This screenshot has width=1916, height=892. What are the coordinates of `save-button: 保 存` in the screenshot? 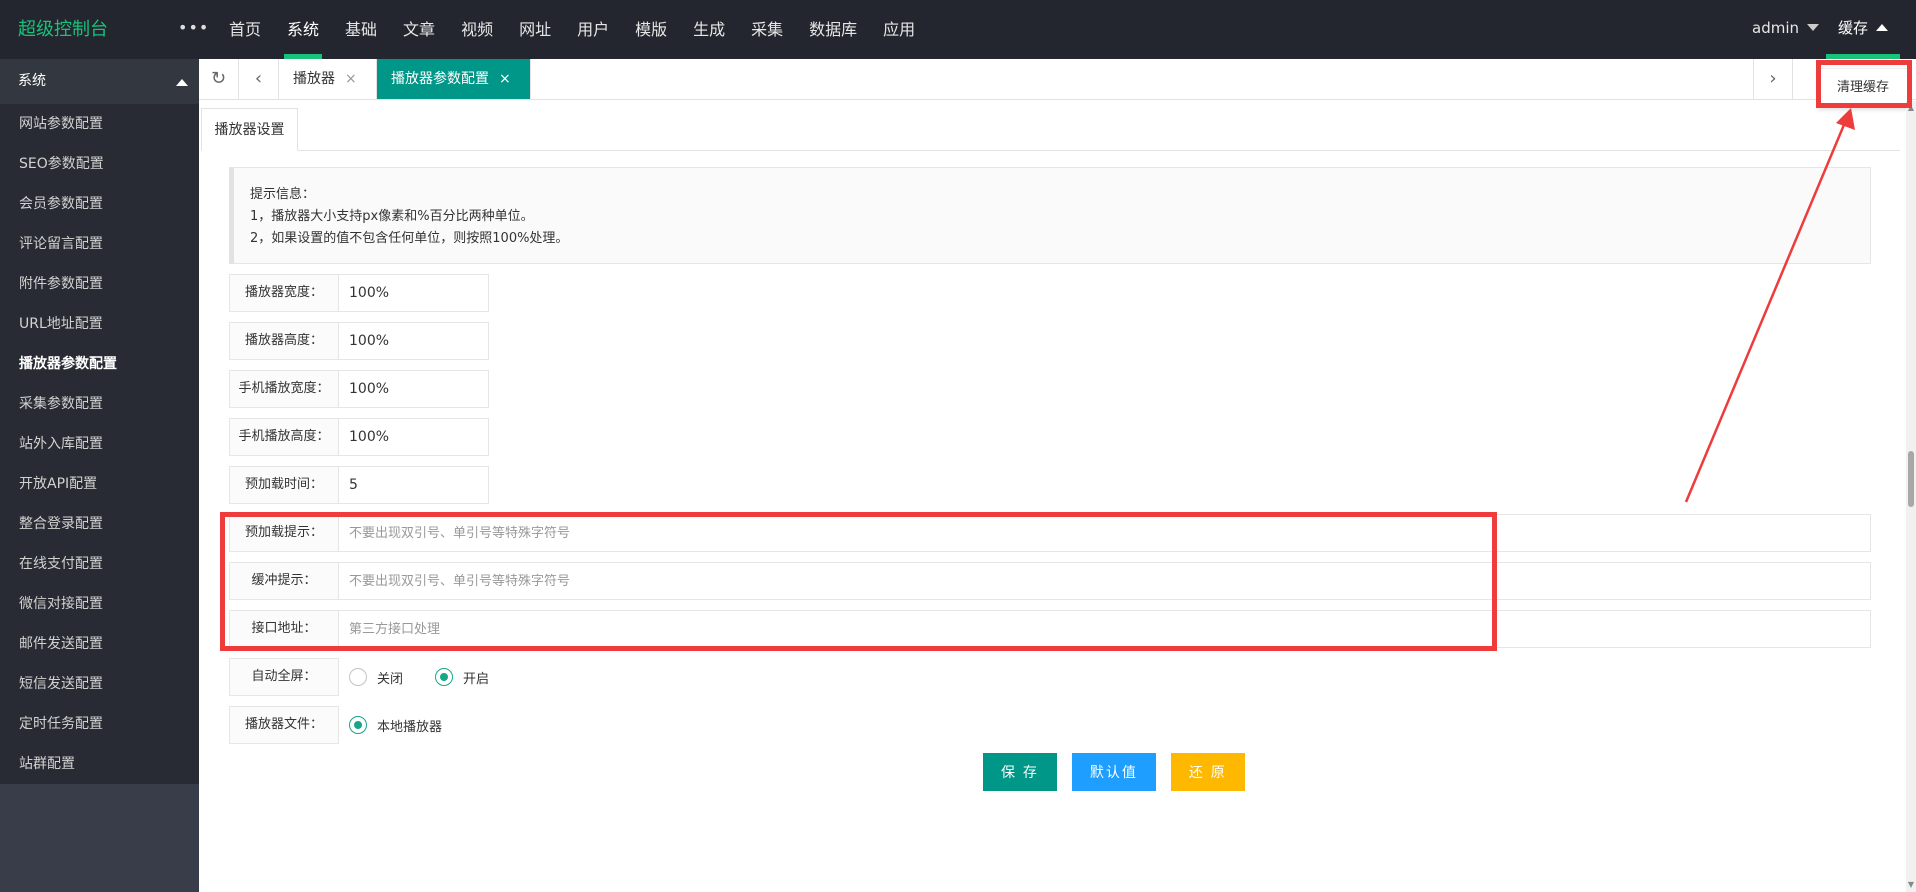 It's located at (1020, 772).